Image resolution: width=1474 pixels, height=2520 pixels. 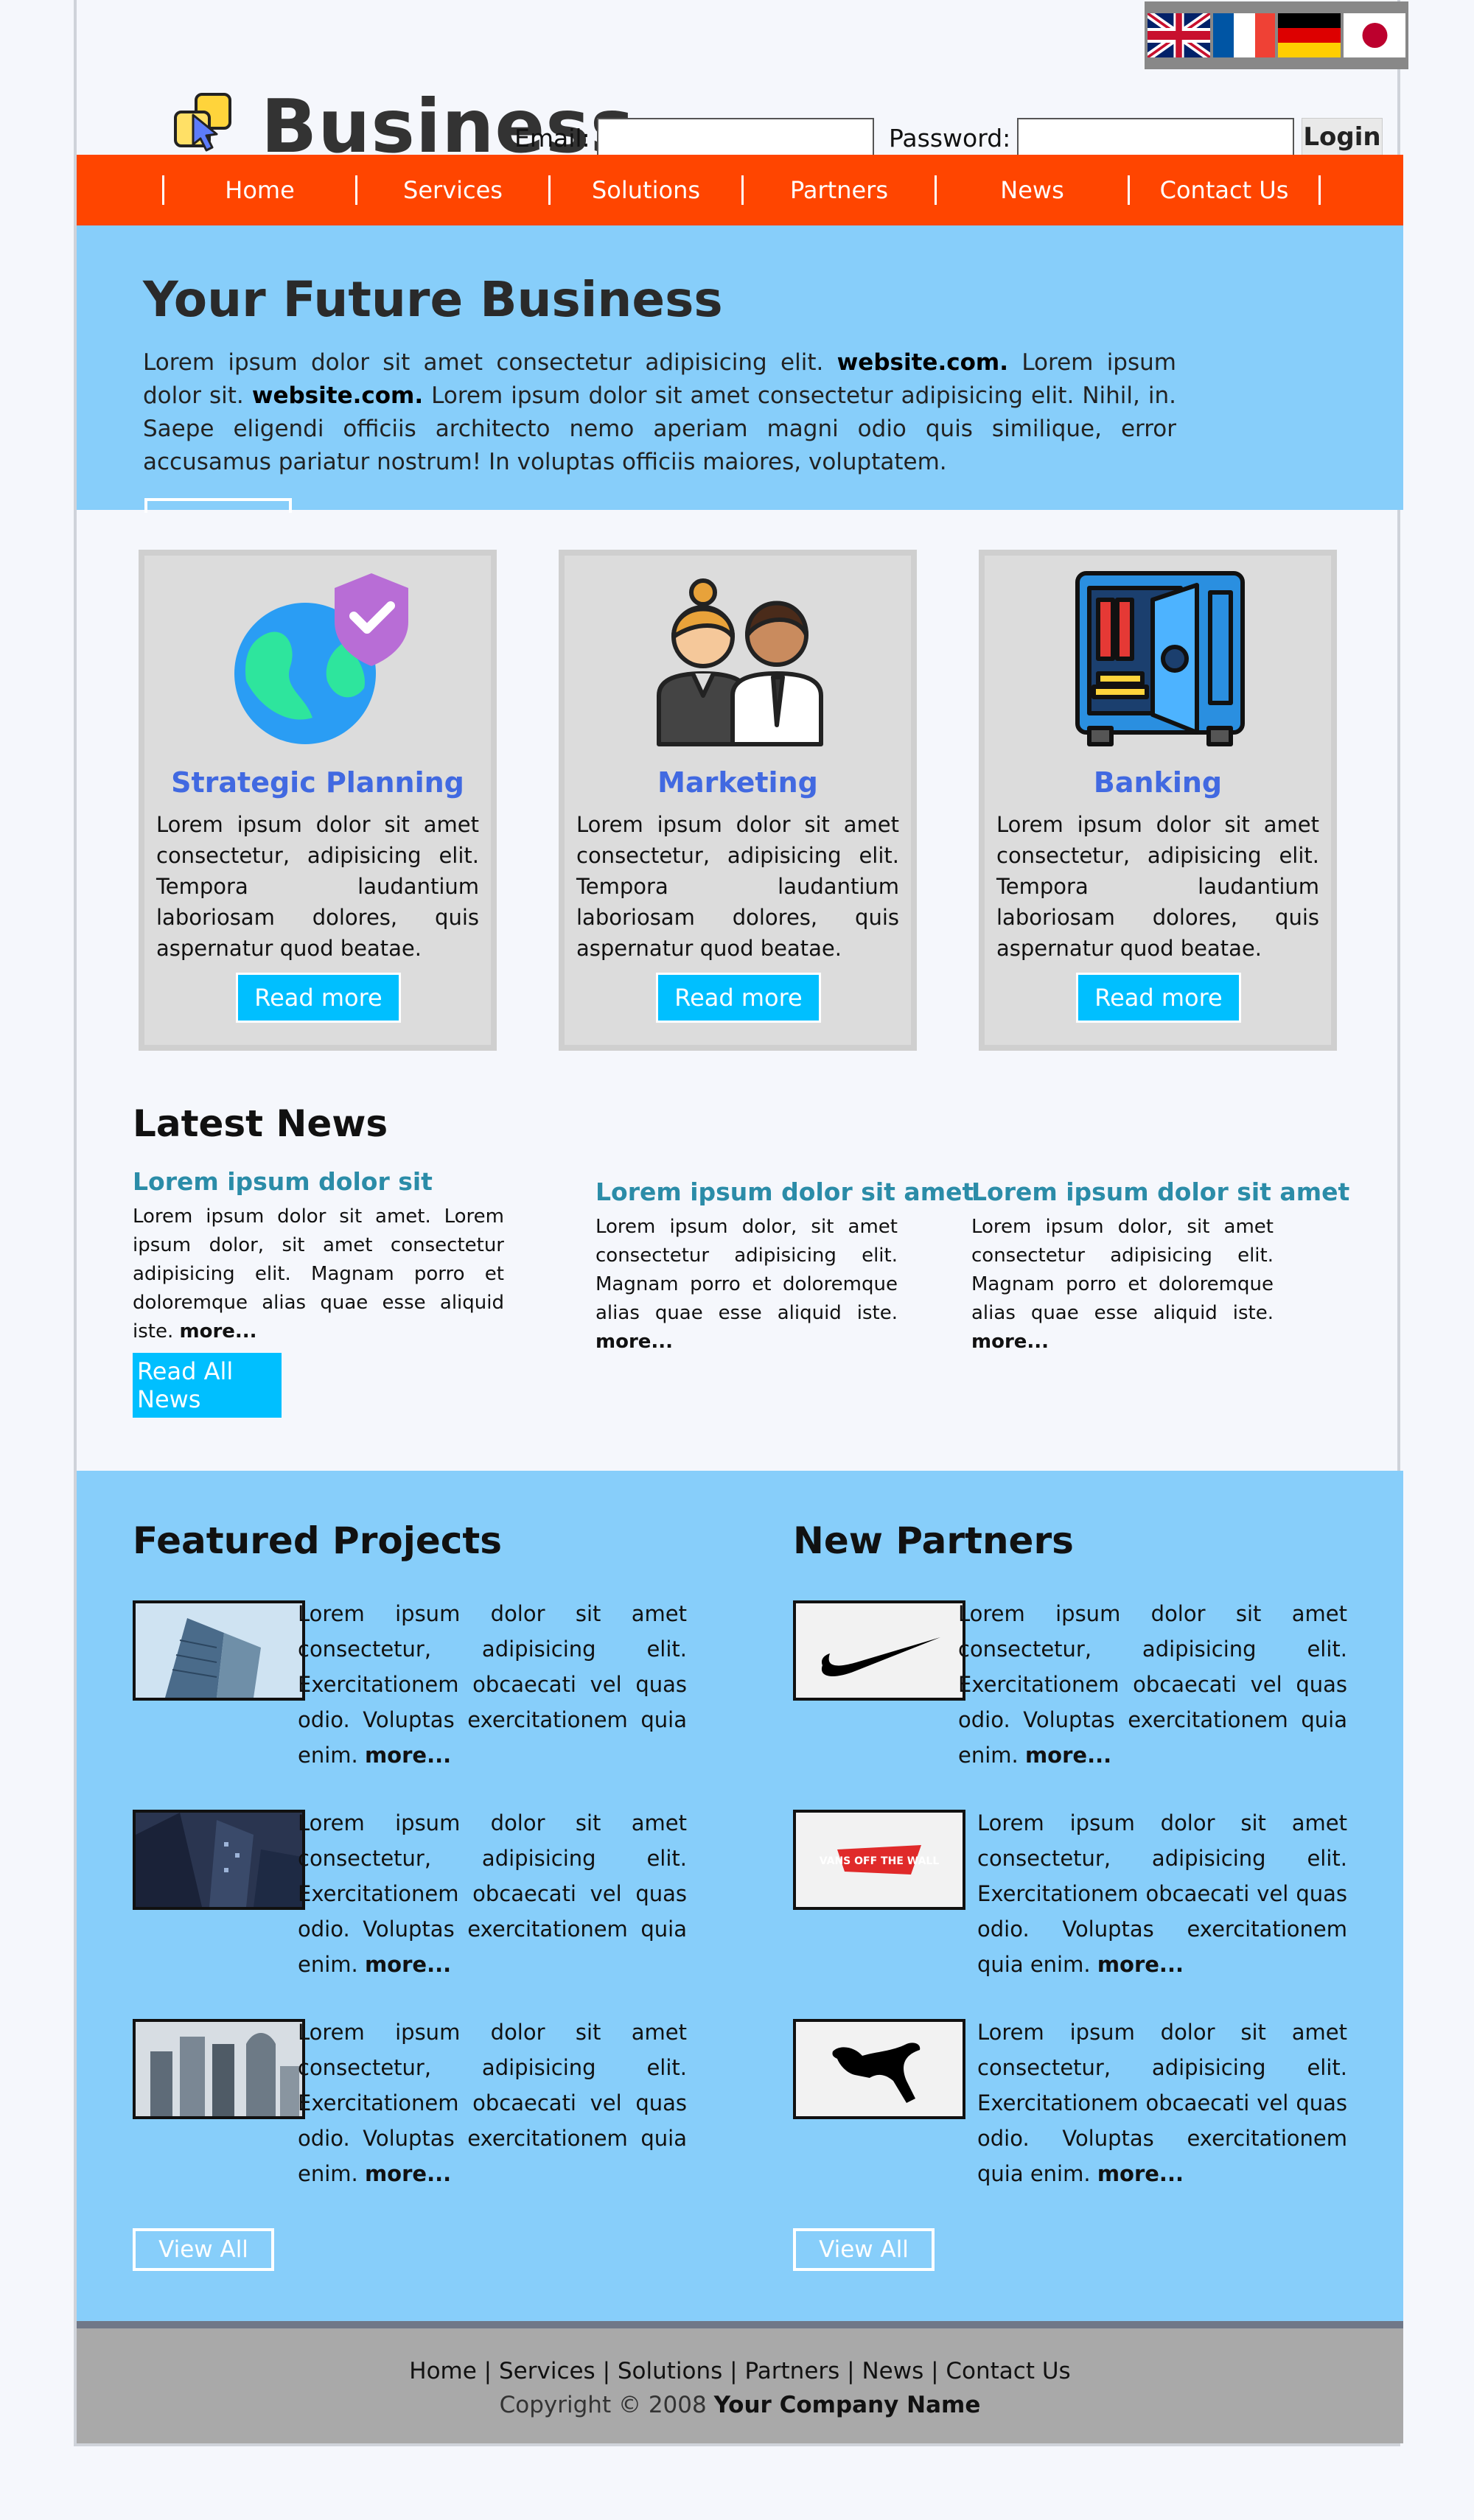 What do you see at coordinates (443, 2371) in the screenshot?
I see `footer-link-home: Home` at bounding box center [443, 2371].